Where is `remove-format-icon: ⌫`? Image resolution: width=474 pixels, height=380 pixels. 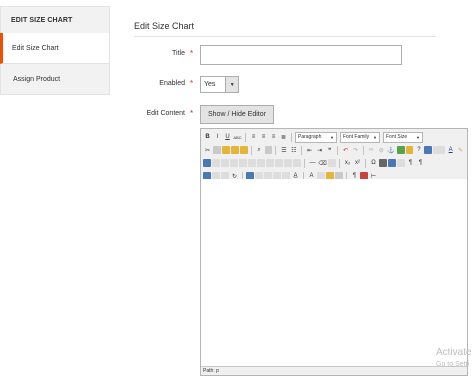
remove-format-icon: ⌫ is located at coordinates (322, 163).